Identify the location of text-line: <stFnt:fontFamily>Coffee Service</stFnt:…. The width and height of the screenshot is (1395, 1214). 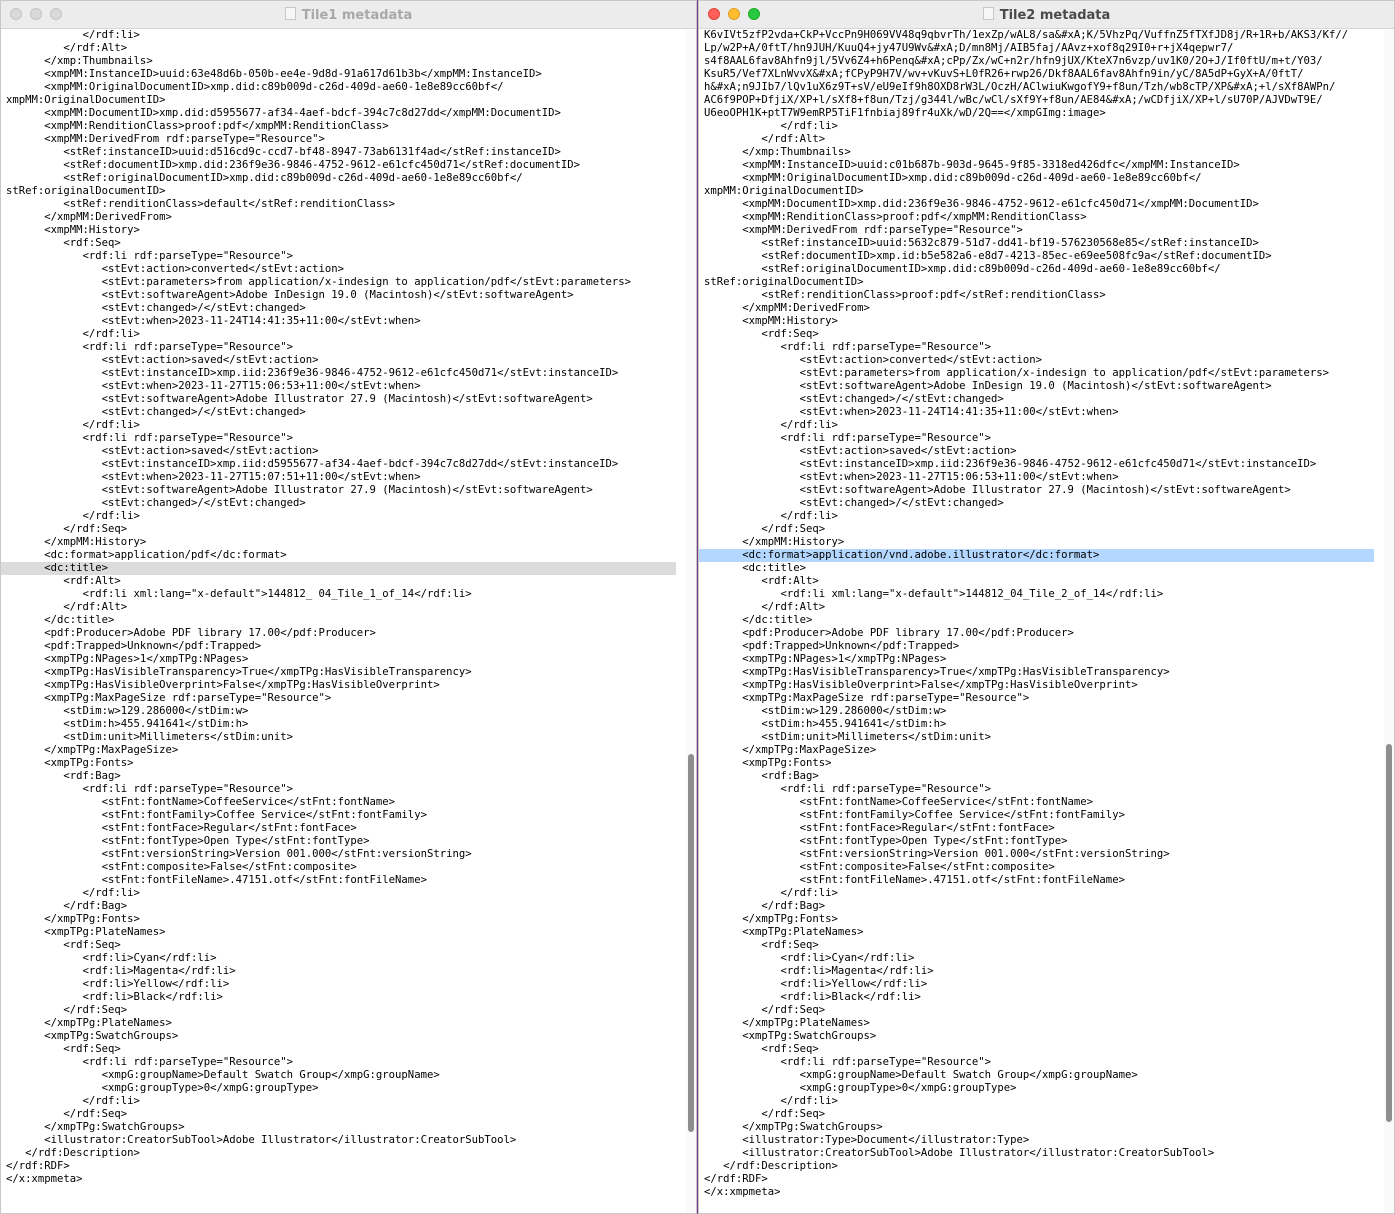
(1041, 815).